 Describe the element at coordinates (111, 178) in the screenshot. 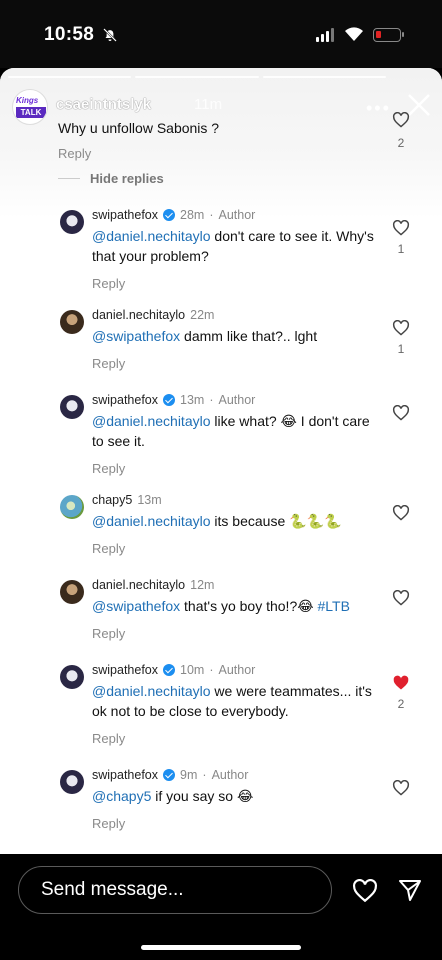

I see `hide-replies-toggle: Hide replies` at that location.